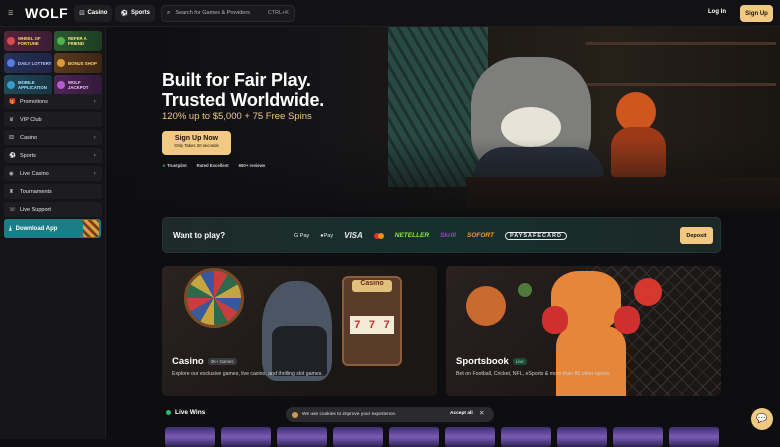 Image resolution: width=780 pixels, height=447 pixels. I want to click on tiger-body, so click(591, 361).